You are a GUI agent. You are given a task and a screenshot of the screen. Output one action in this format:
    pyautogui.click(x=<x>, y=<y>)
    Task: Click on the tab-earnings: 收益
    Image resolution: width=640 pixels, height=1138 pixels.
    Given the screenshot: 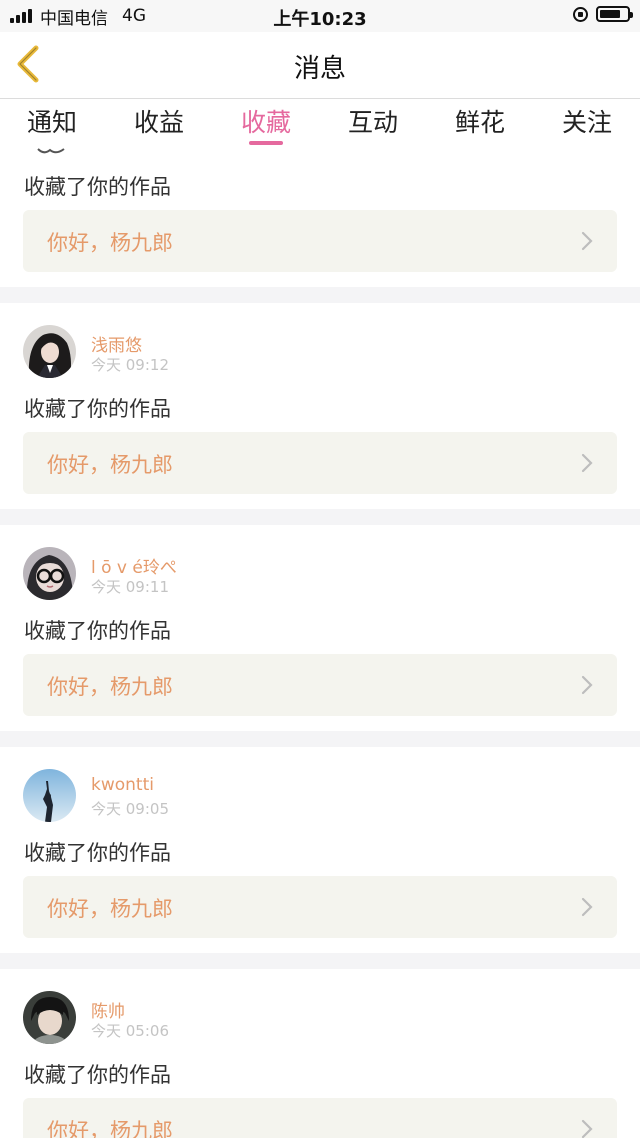 What is the action you would take?
    pyautogui.click(x=159, y=121)
    